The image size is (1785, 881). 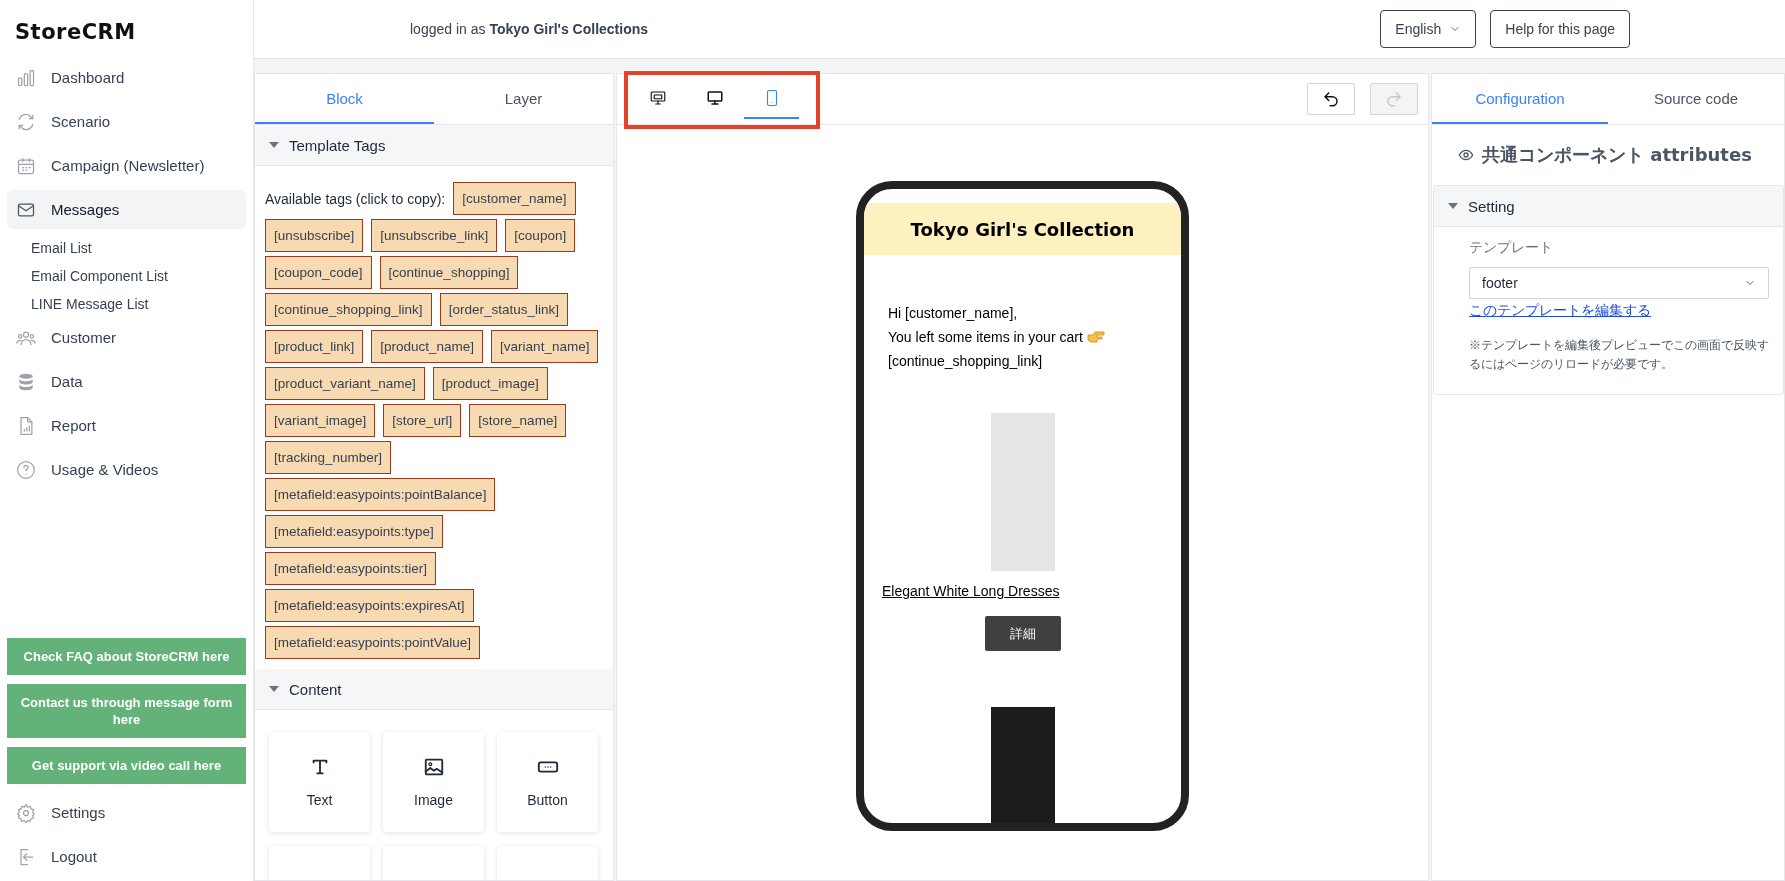 What do you see at coordinates (1394, 99) in the screenshot?
I see `redo-icon` at bounding box center [1394, 99].